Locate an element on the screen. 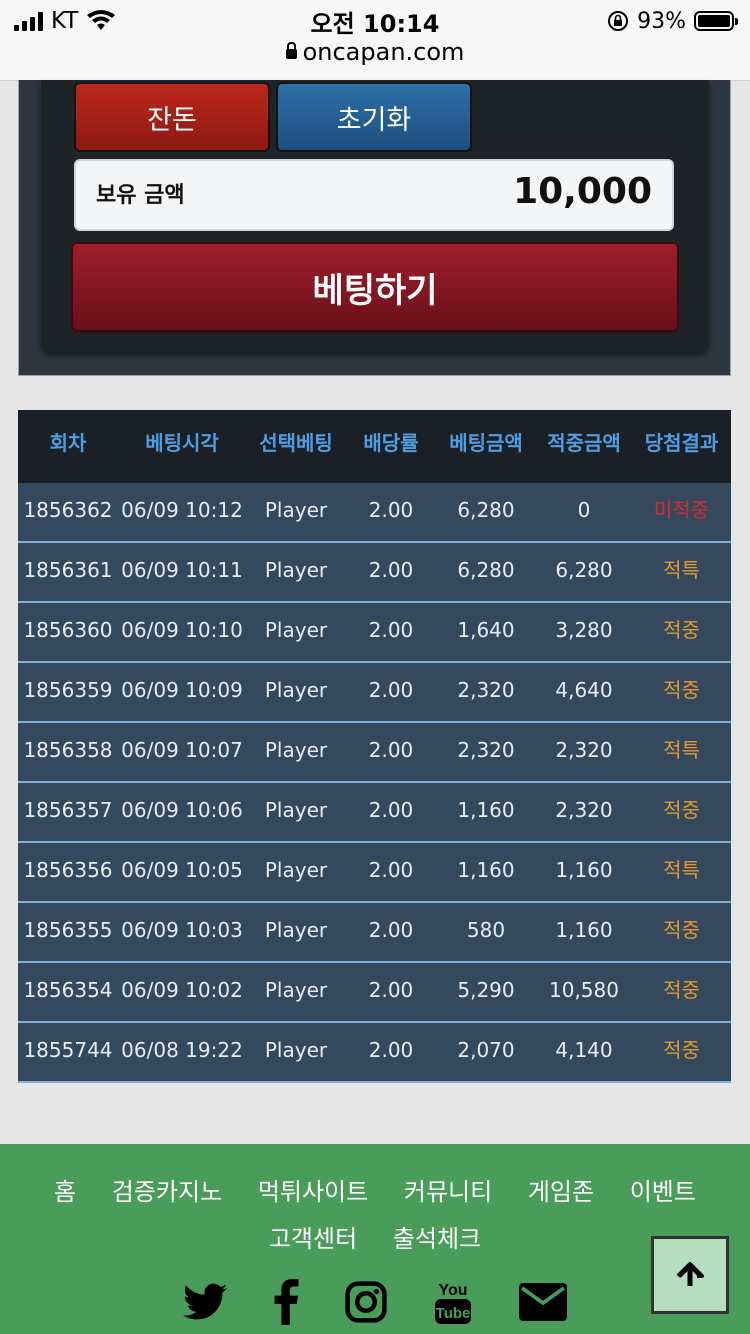 This screenshot has width=750, height=1334. table-header: 회차 베팅시각 선택베팅 배당률 베팅금액 적중금액 당첨결과 is located at coordinates (374, 446).